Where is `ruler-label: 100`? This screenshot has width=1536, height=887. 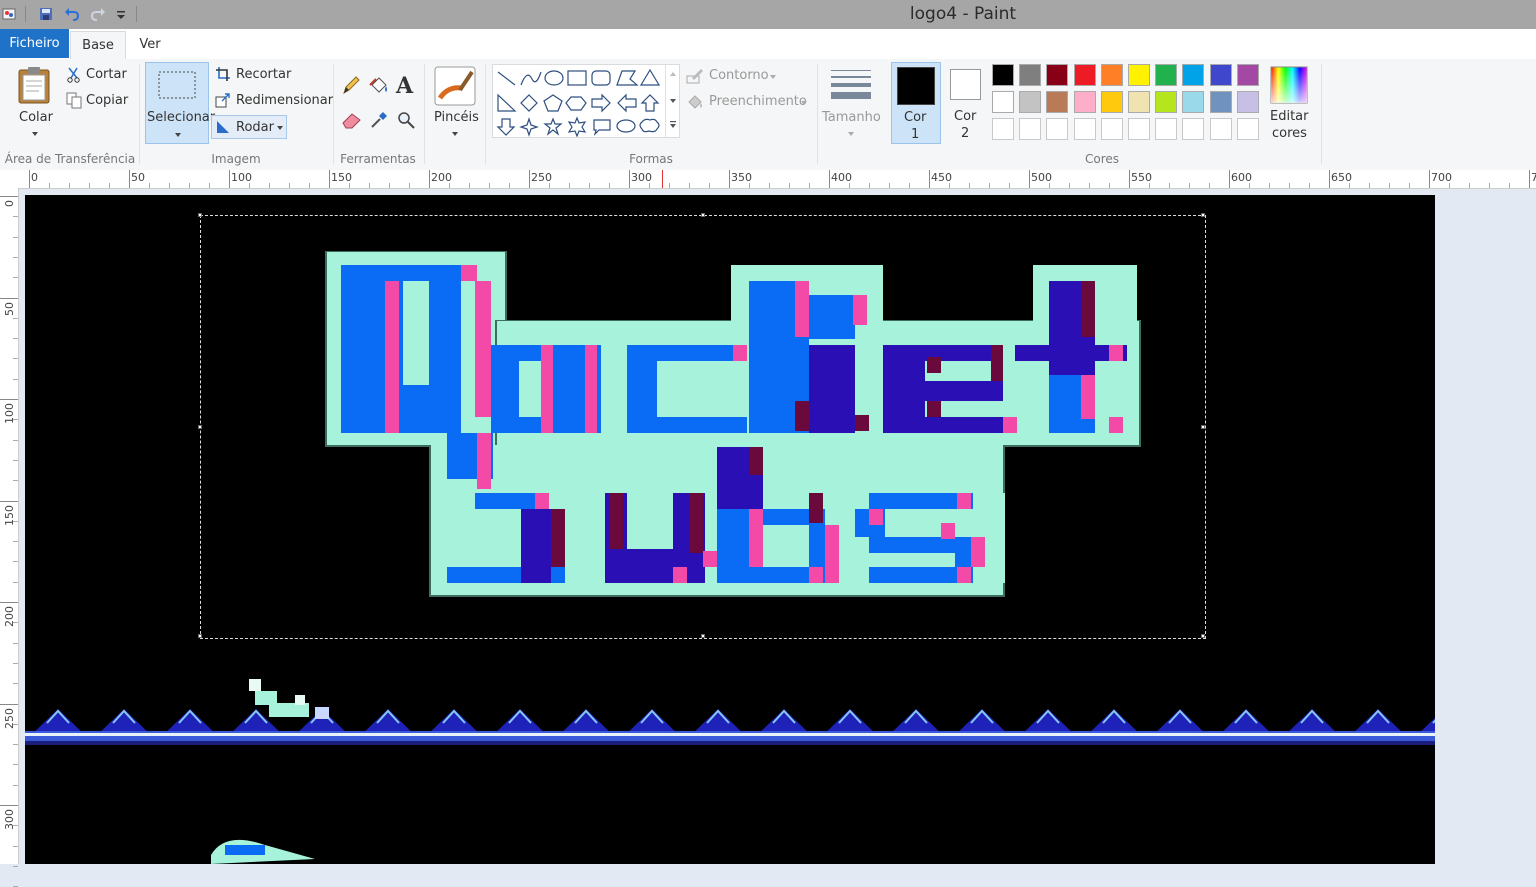
ruler-label: 100 is located at coordinates (9, 413).